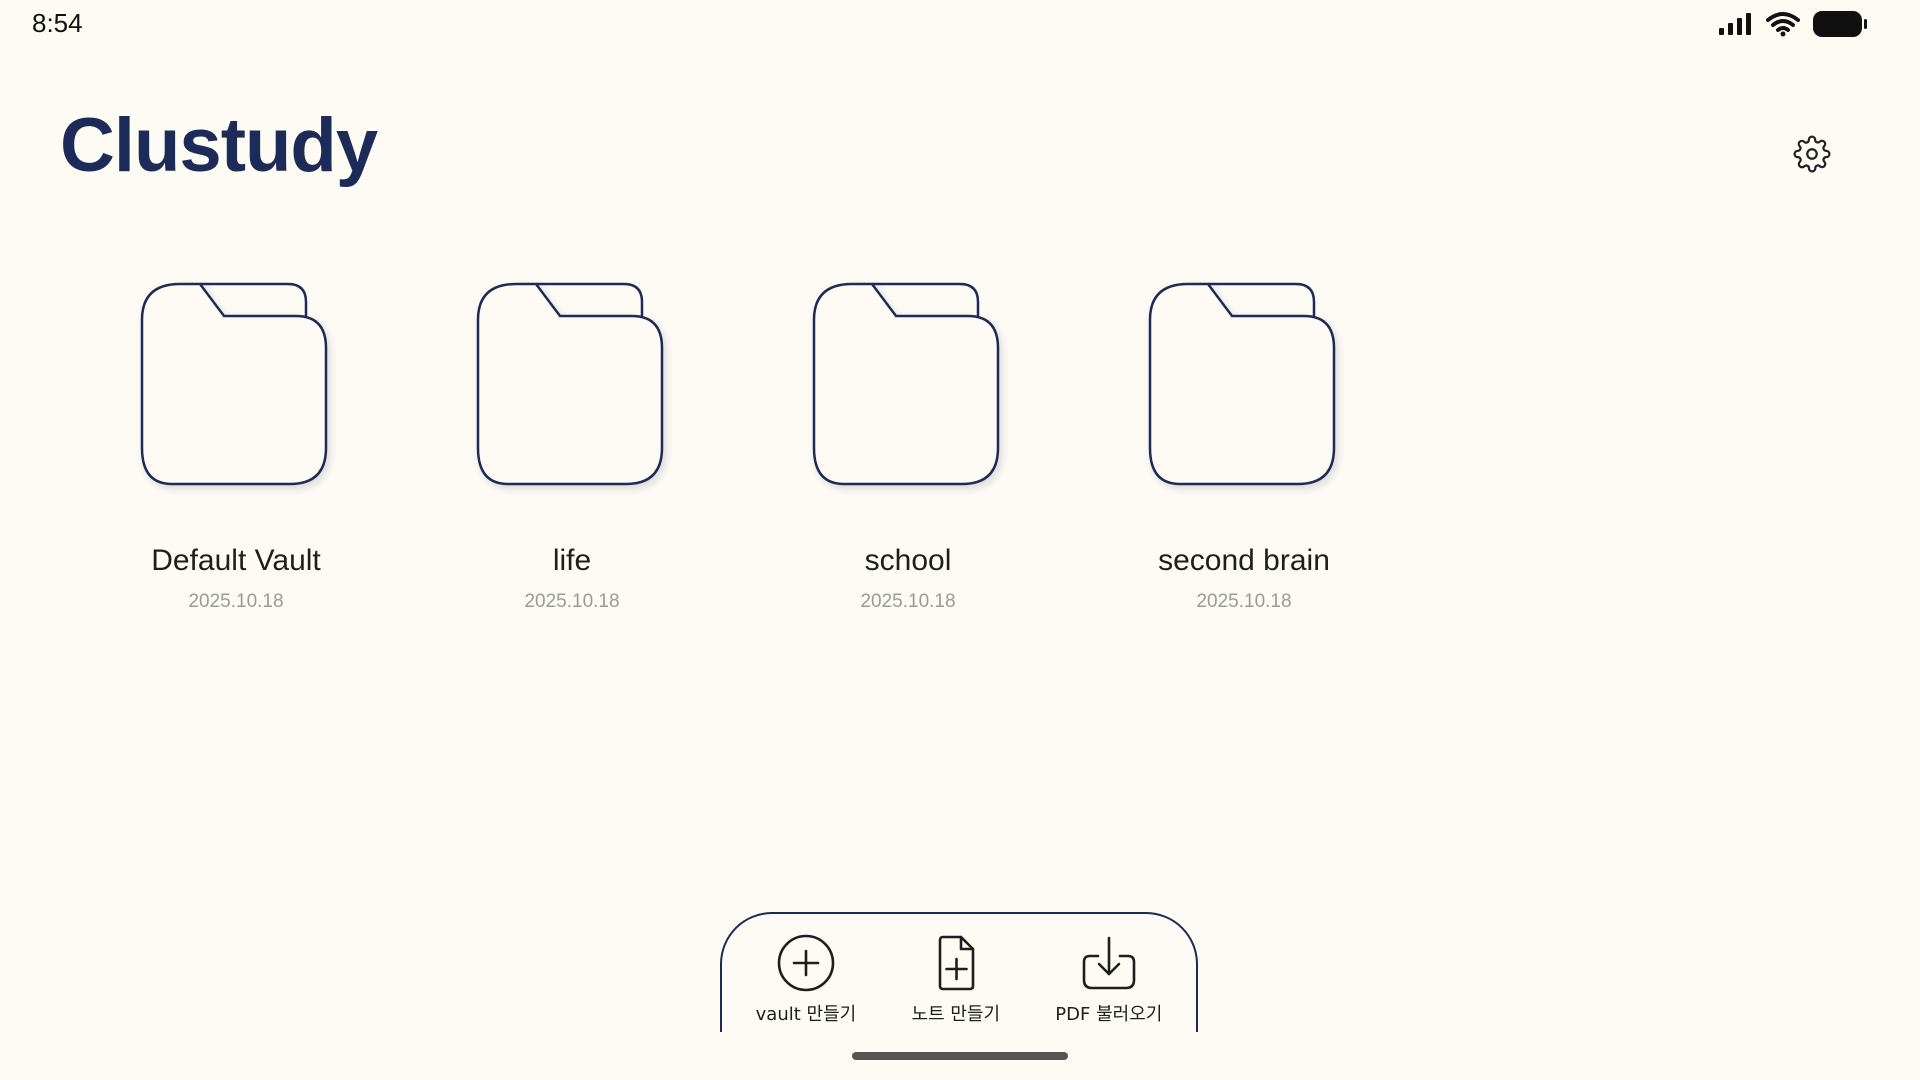  I want to click on vault-name: second brain, so click(1244, 560).